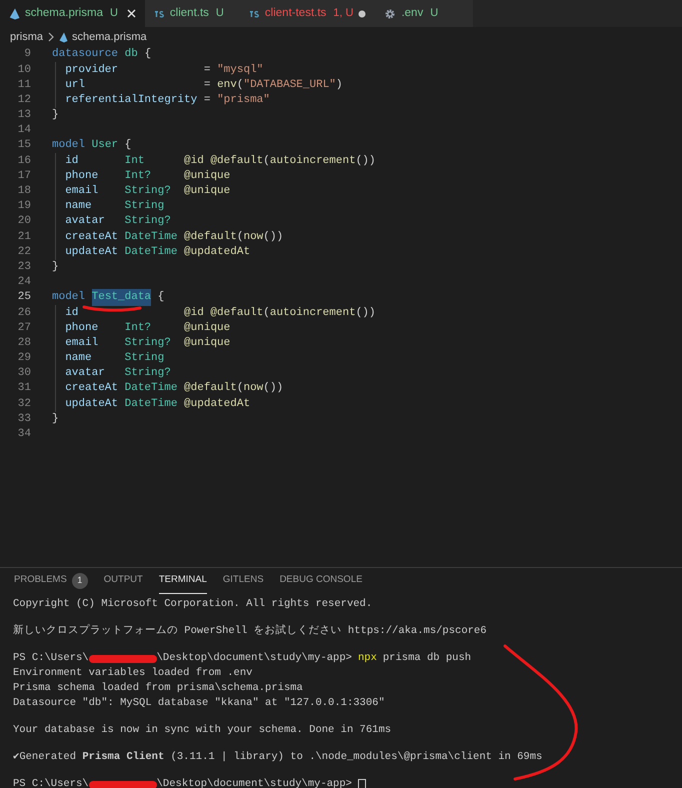  What do you see at coordinates (134, 161) in the screenshot?
I see `code-token: Int` at bounding box center [134, 161].